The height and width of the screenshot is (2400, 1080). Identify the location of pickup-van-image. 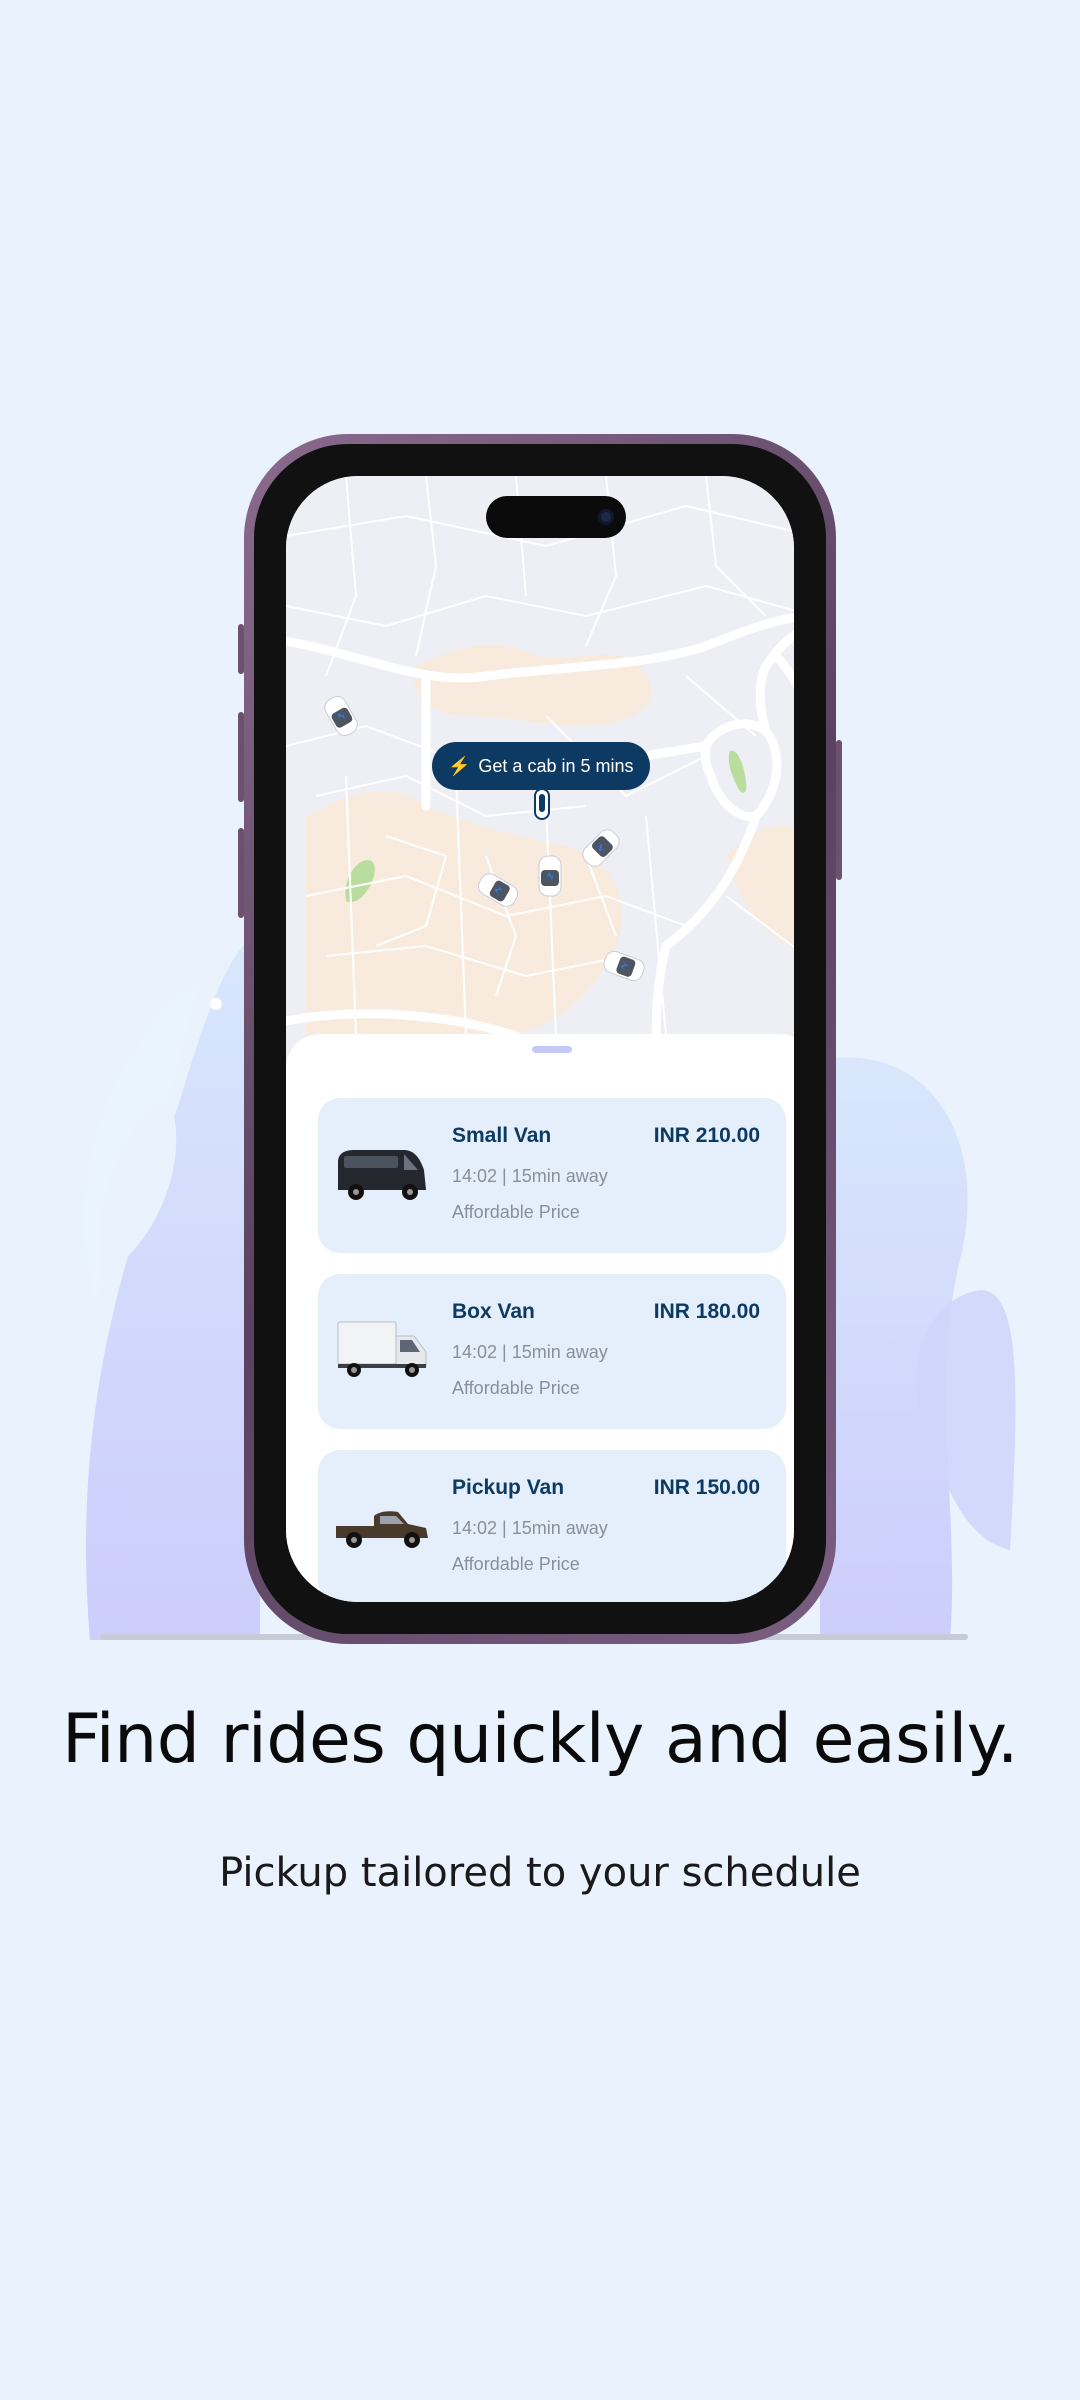
(382, 1529).